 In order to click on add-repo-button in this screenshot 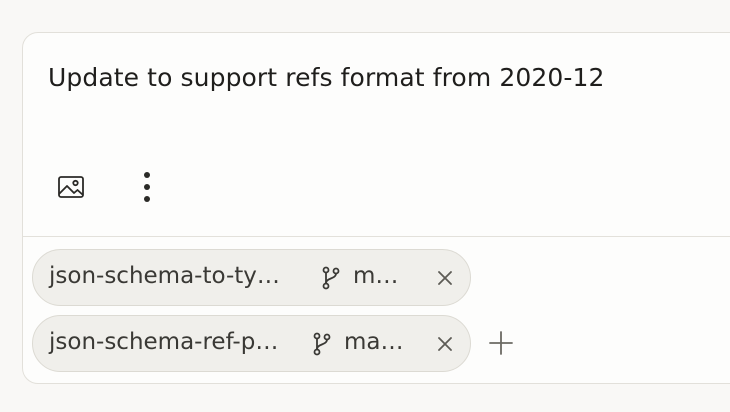, I will do `click(501, 343)`.